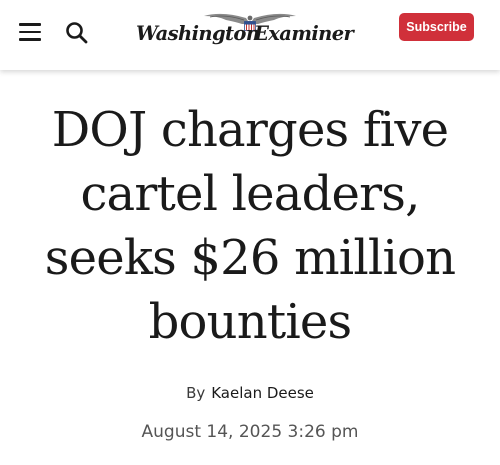  What do you see at coordinates (304, 33) in the screenshot?
I see `logo-word-examiner: Examiner` at bounding box center [304, 33].